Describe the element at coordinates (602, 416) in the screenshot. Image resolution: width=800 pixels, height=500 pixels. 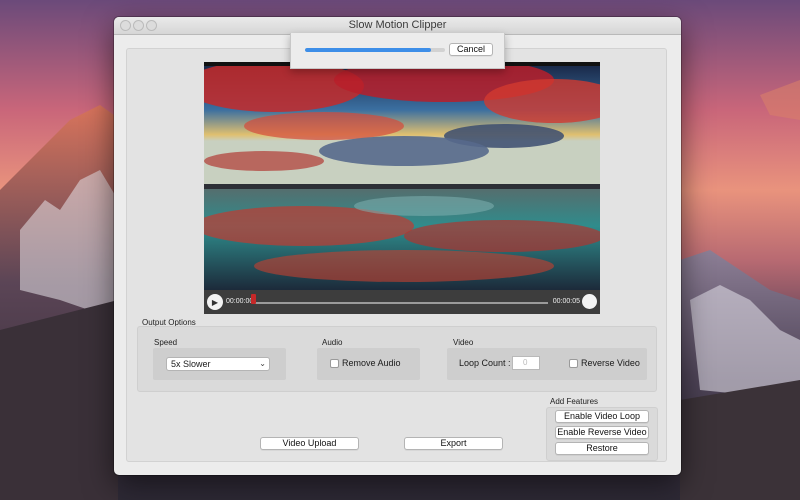
I see `enable-video-loop-button: Enable Video Loop` at that location.